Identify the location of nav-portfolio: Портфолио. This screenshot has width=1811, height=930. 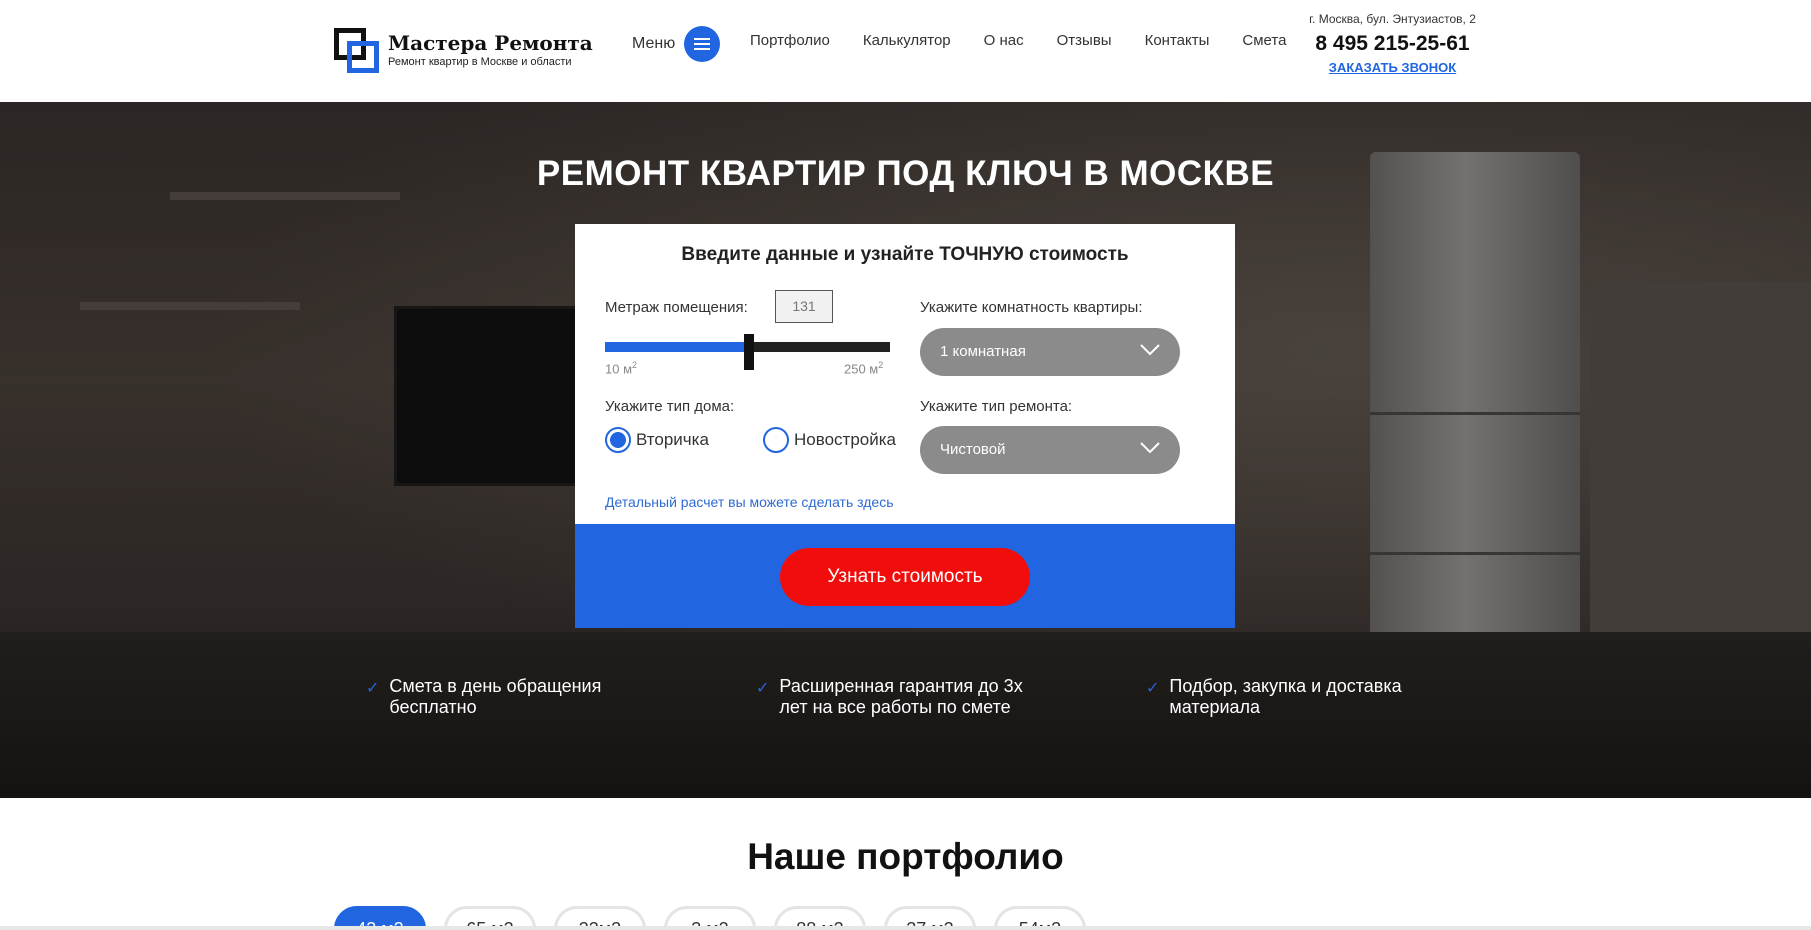
(790, 40).